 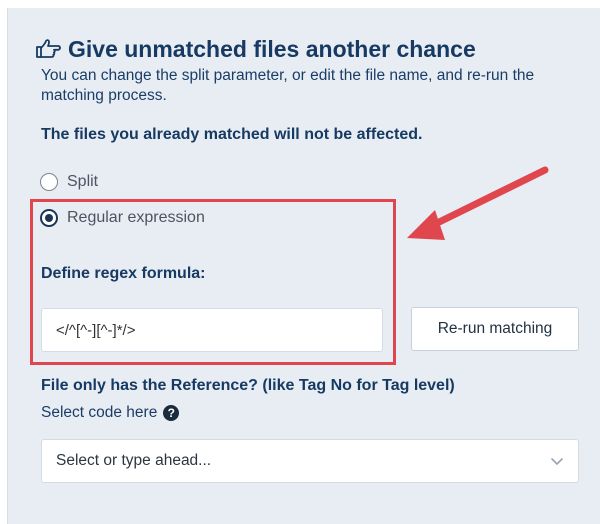 I want to click on regex-option: Regular expression, so click(x=122, y=218).